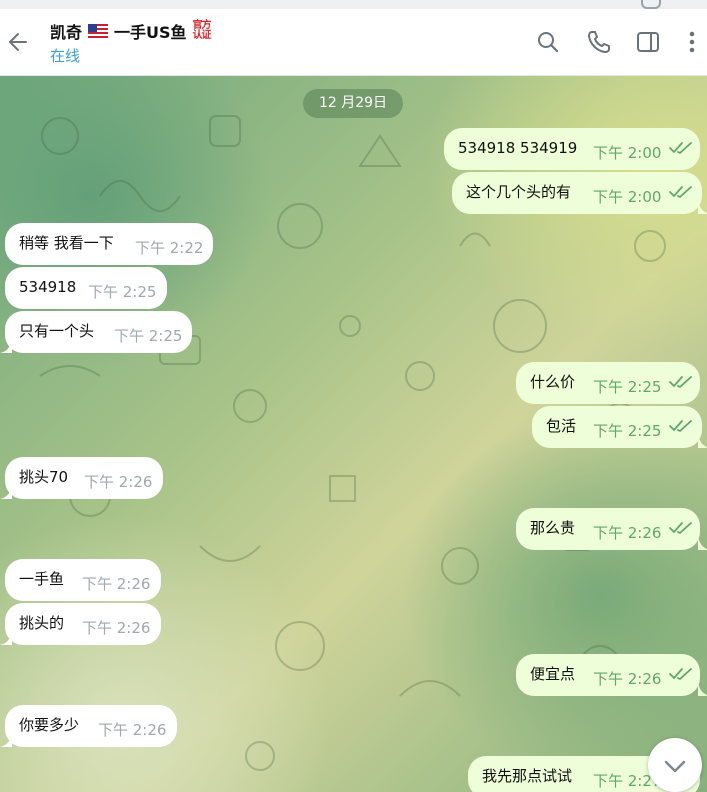 This screenshot has height=792, width=707. What do you see at coordinates (98, 332) in the screenshot?
I see `message-incoming: 只有一个头 下午 2:25` at bounding box center [98, 332].